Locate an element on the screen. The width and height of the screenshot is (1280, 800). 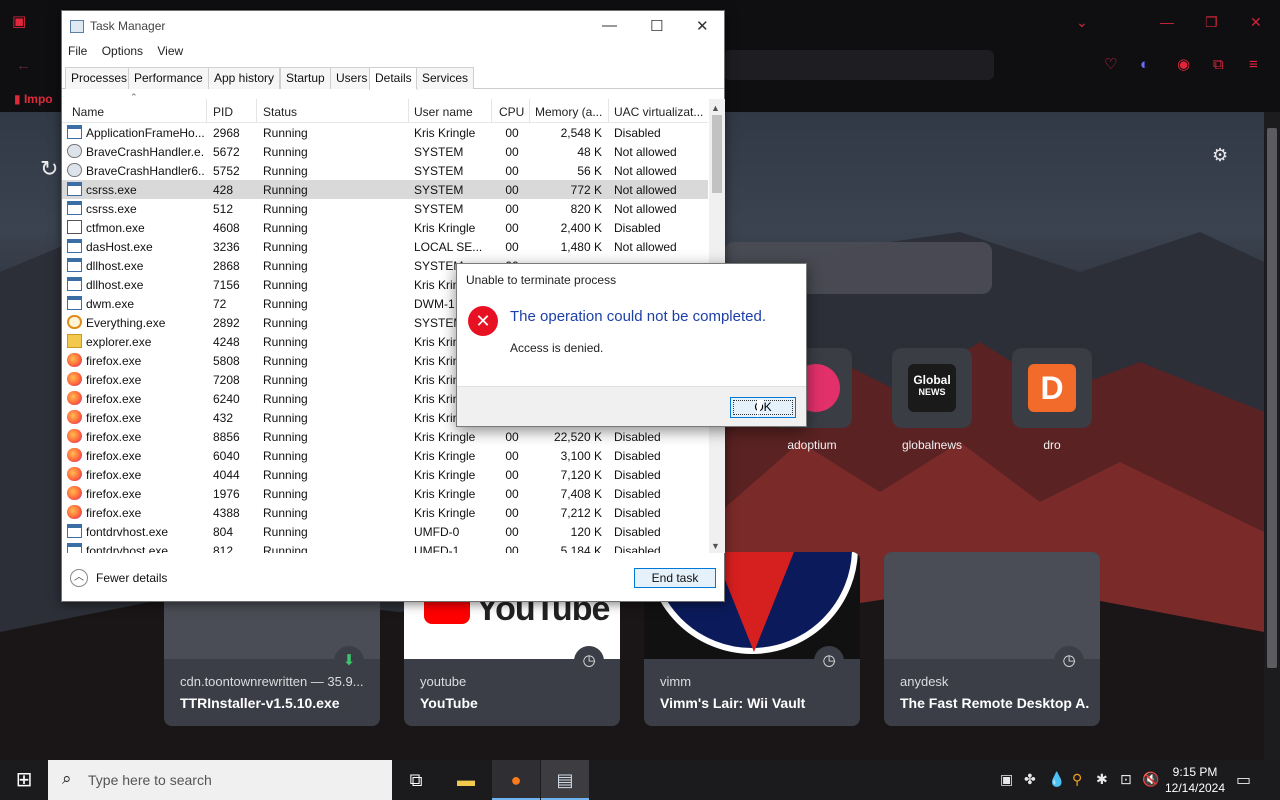
cell-uac: Not allowed is located at coordinates (645, 171).